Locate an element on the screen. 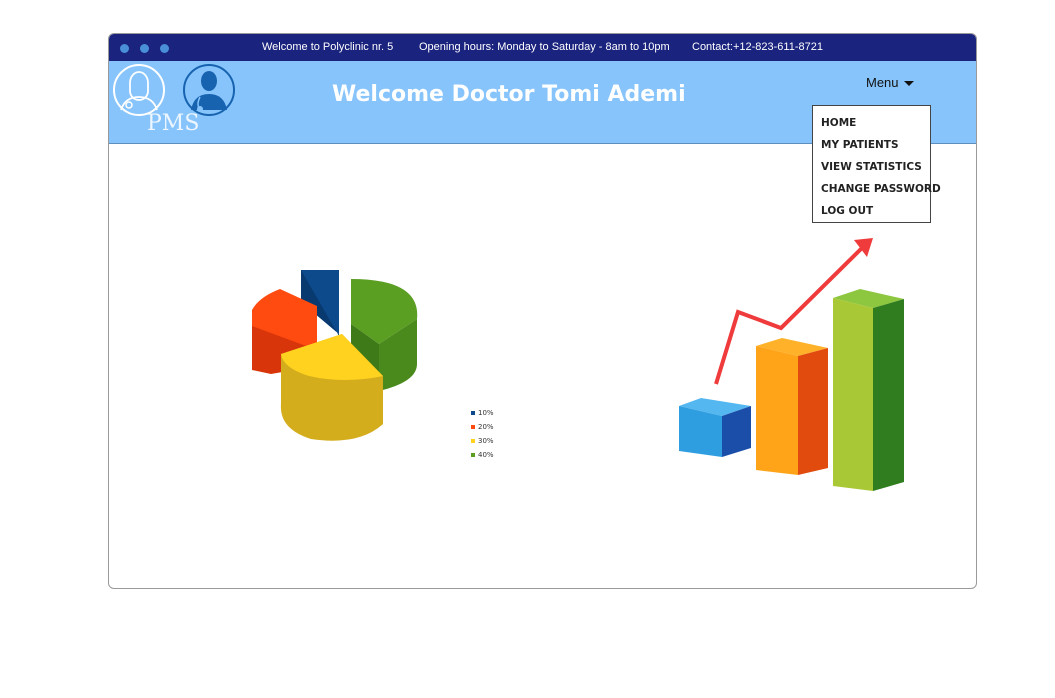 The image size is (1055, 698). pie-legend: 10% 20% 30% 40% is located at coordinates (482, 434).